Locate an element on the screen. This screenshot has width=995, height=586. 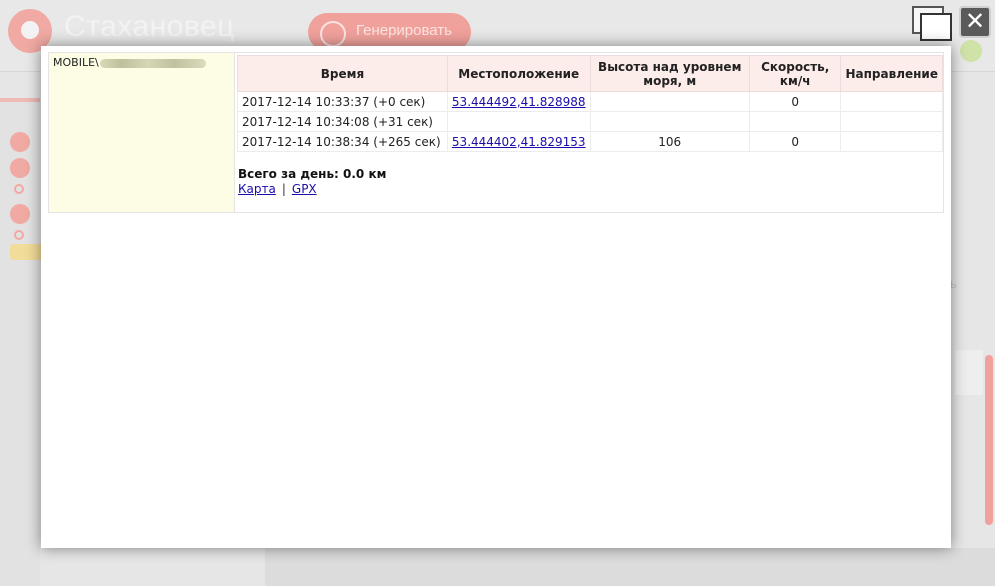
background-footer is located at coordinates (630, 567).